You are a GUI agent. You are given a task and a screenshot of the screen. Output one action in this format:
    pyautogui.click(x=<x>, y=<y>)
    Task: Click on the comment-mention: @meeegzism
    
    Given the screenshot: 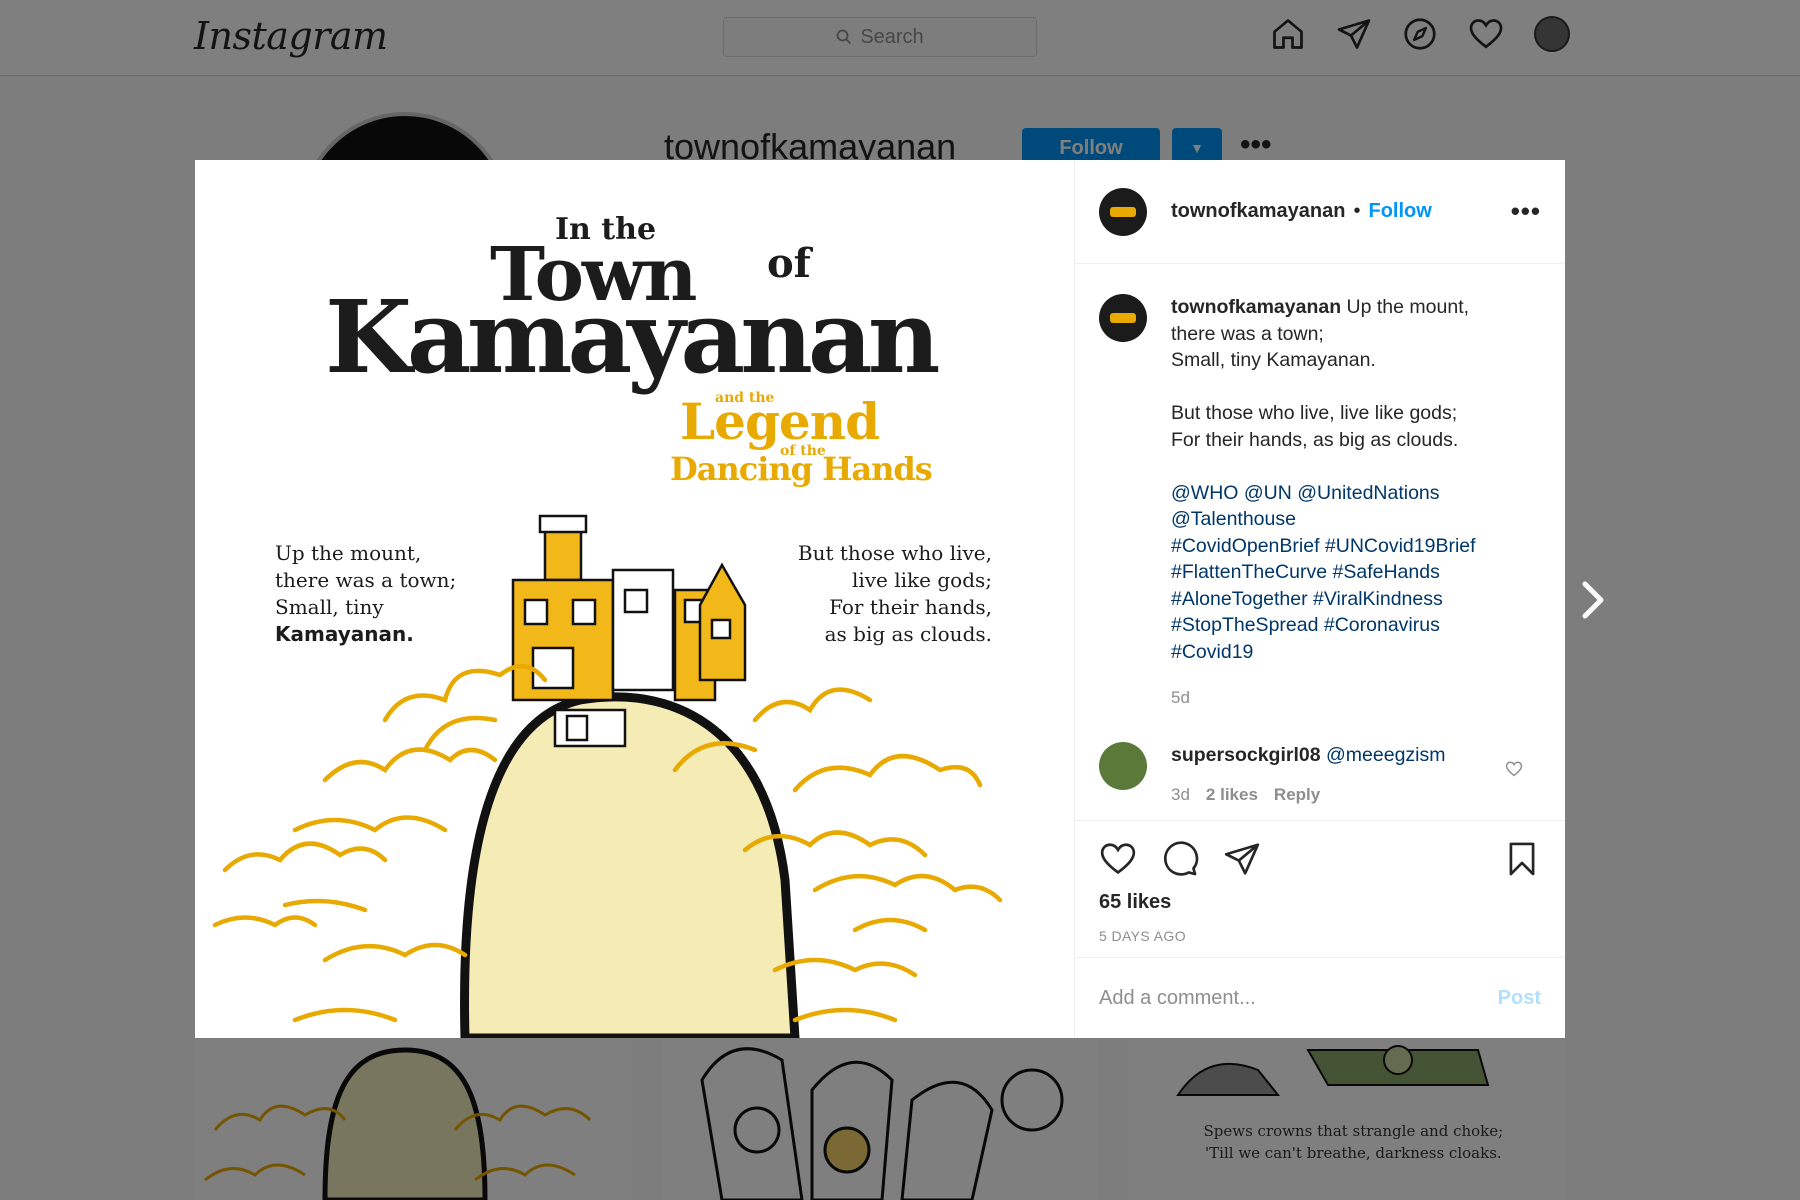 What is the action you would take?
    pyautogui.click(x=1386, y=755)
    